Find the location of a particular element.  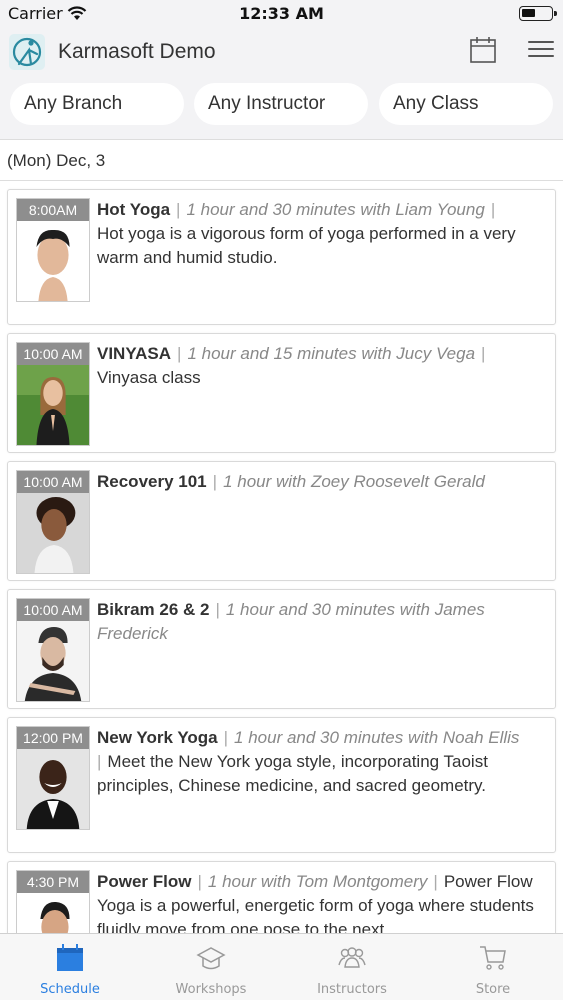

filter-bar: Any Branch Any Instructor Any Class is located at coordinates (281, 106).